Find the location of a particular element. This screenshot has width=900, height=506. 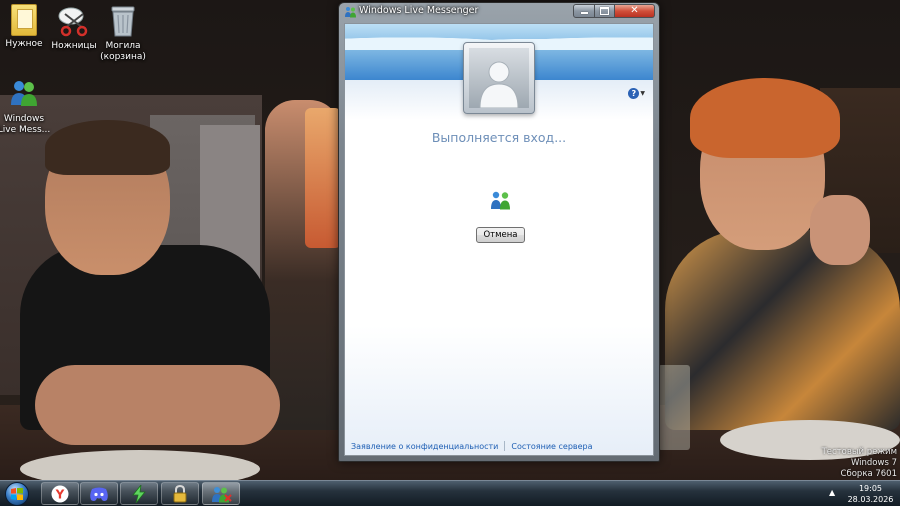

taskbar-lightning-app is located at coordinates (139, 493).